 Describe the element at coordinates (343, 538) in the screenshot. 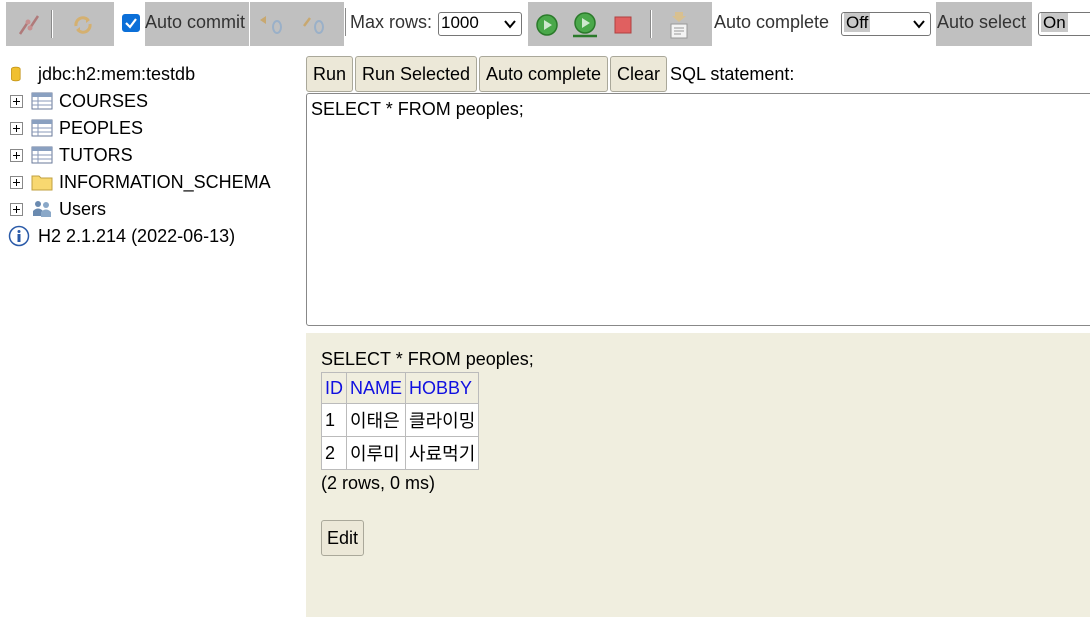

I see `edit-button: Edit` at that location.